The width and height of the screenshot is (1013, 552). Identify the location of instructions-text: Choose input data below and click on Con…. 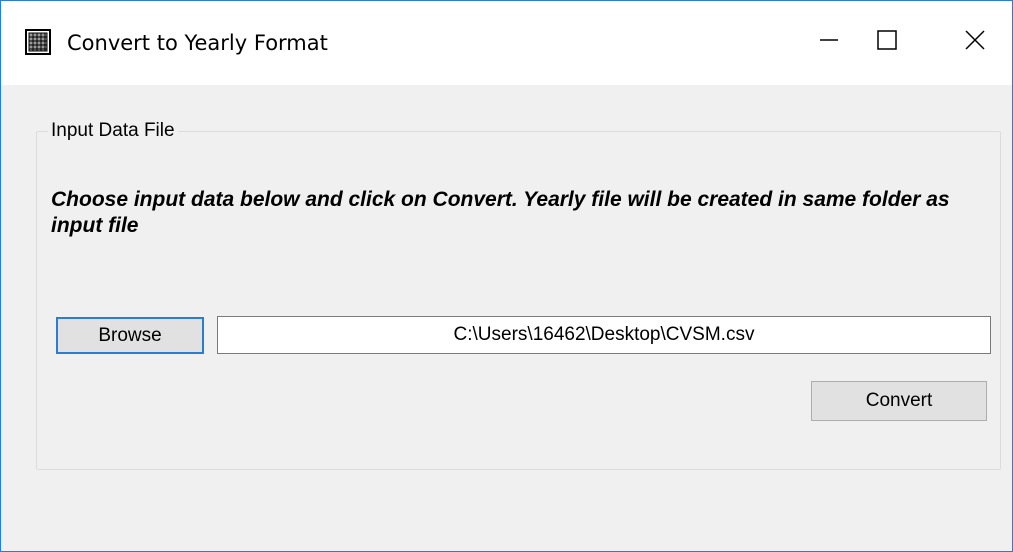
(500, 212).